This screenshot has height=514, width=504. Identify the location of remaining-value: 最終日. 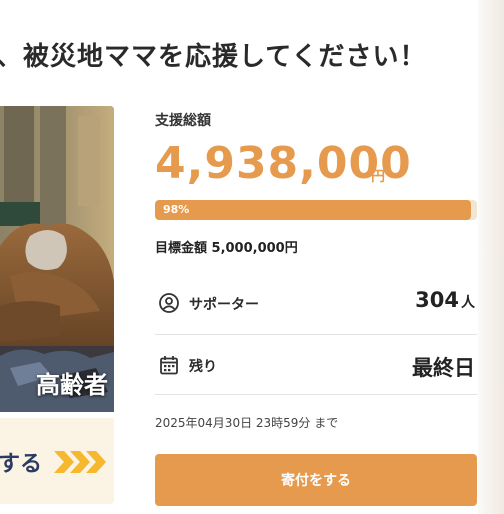
(443, 368).